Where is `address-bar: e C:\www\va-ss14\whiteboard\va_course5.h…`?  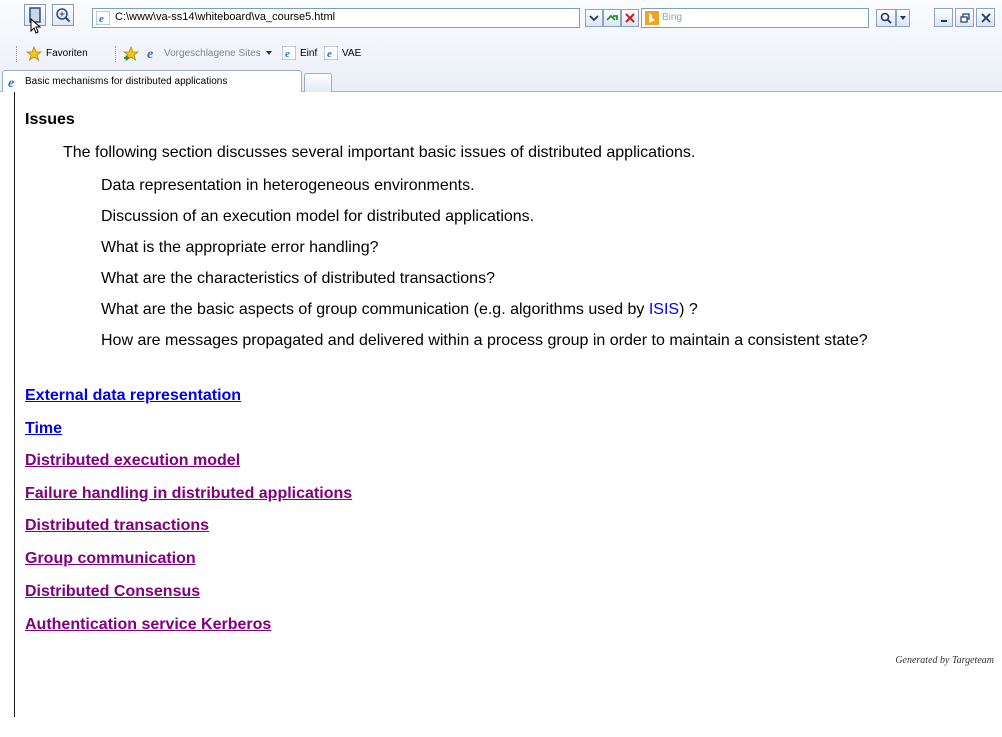 address-bar: e C:\www\va-ss14\whiteboard\va_course5.h… is located at coordinates (336, 18).